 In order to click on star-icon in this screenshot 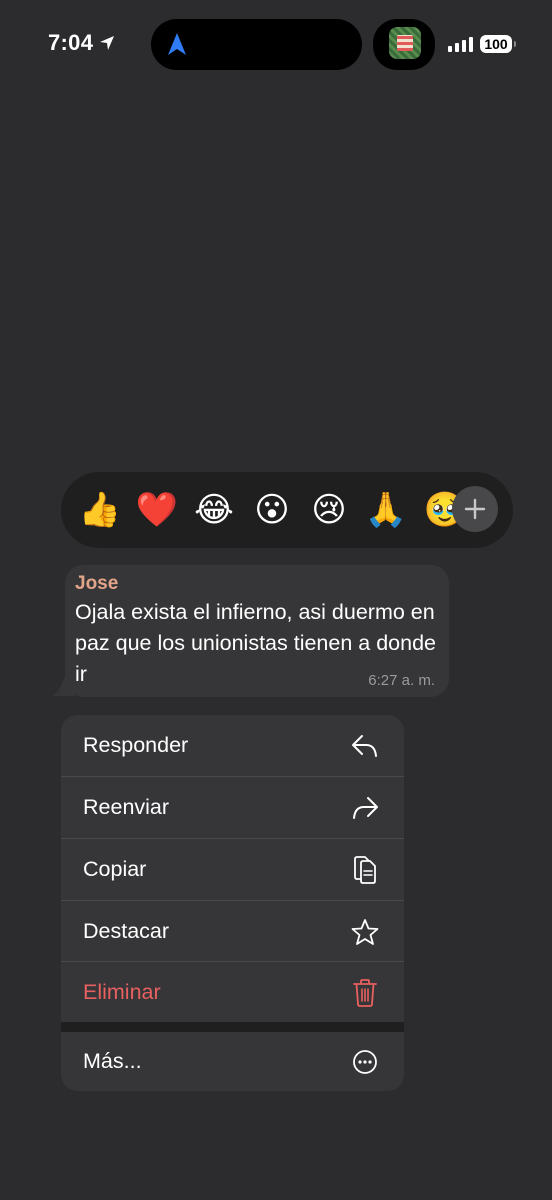, I will do `click(365, 932)`.